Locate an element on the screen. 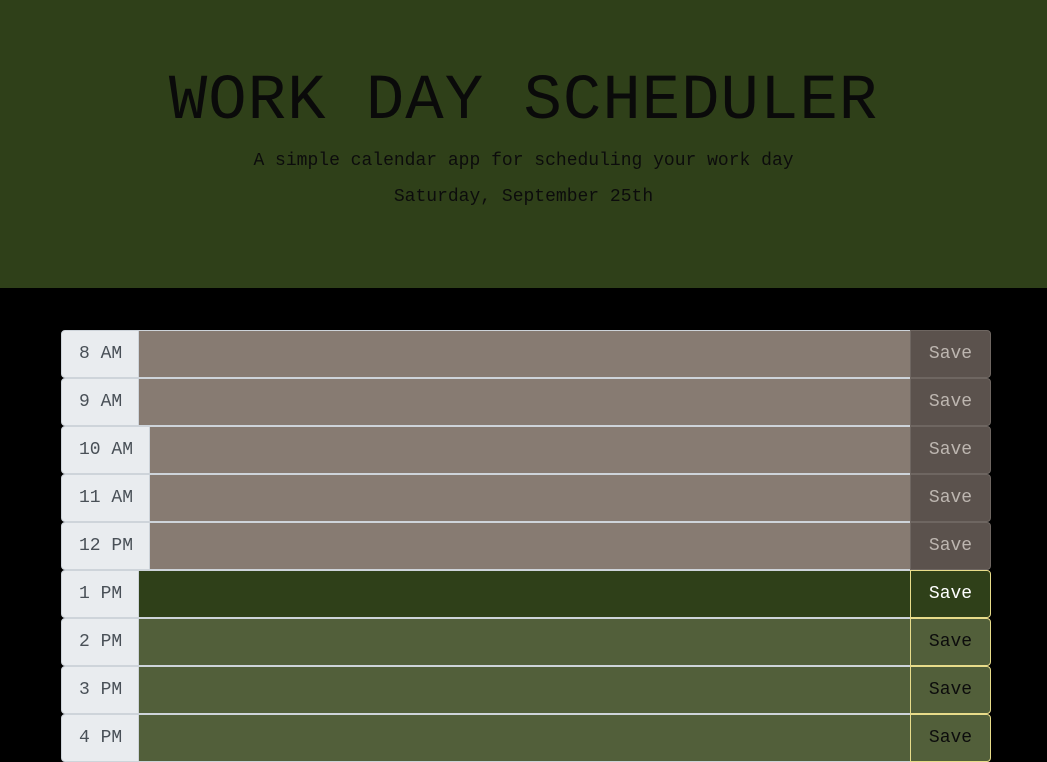 This screenshot has height=762, width=1047. time-block-2pm: 2 PM Save is located at coordinates (526, 642).